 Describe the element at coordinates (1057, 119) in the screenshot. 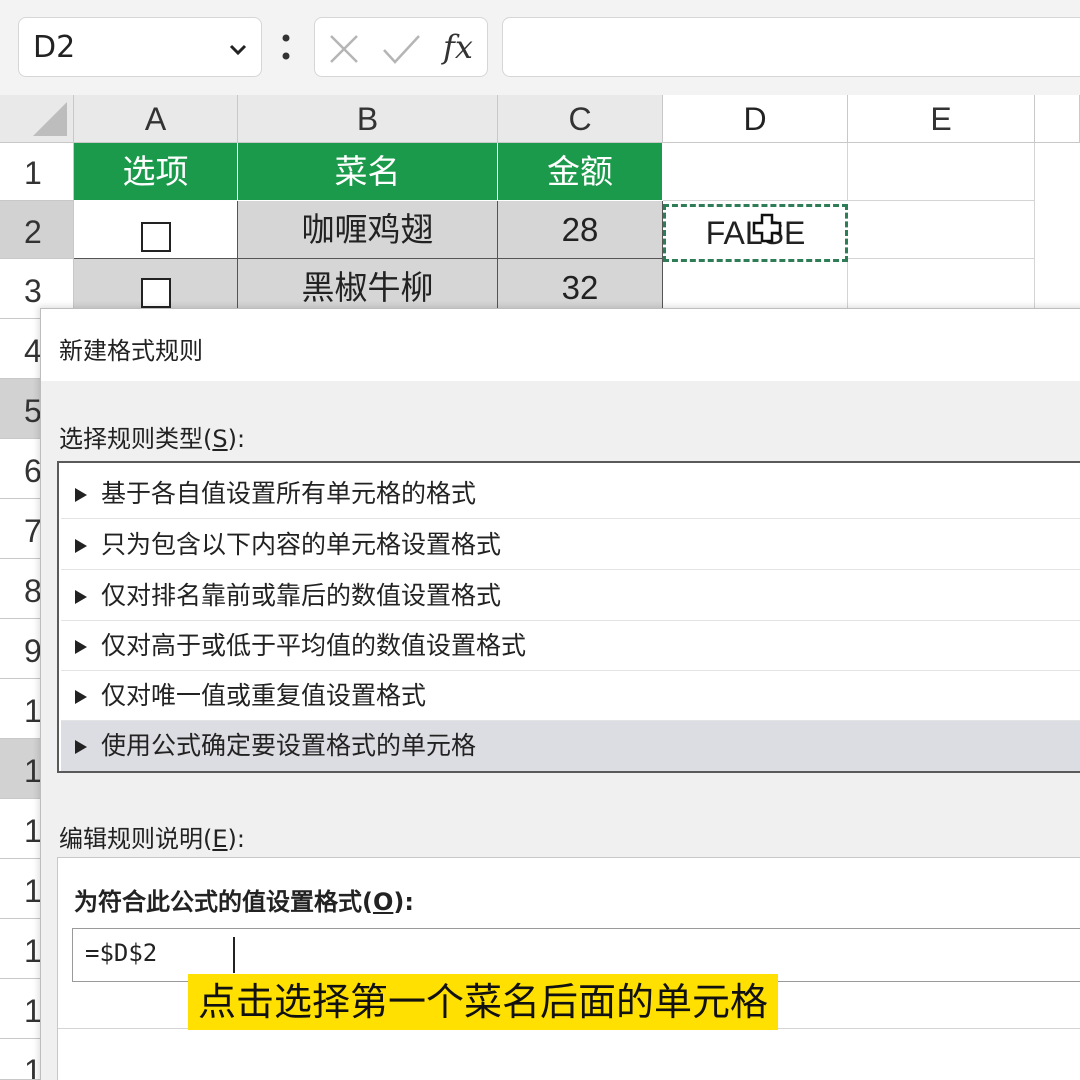

I see `column-header-f` at that location.